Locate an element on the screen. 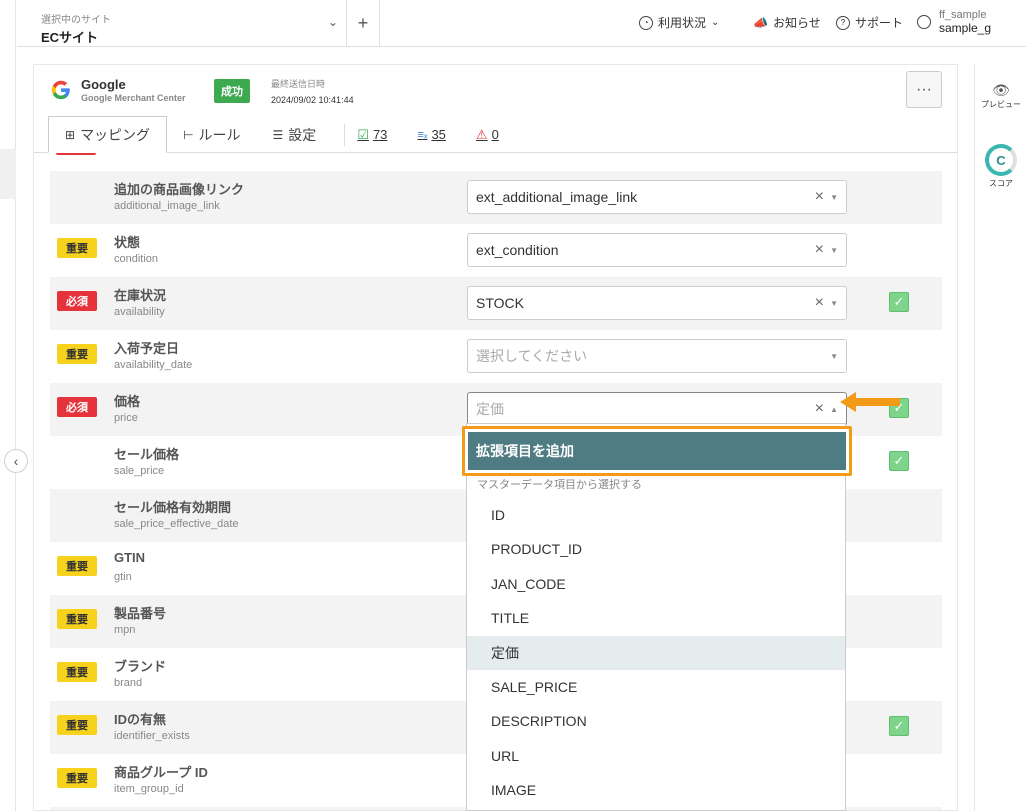 The image size is (1026, 811). add-site-button: + is located at coordinates (363, 23).